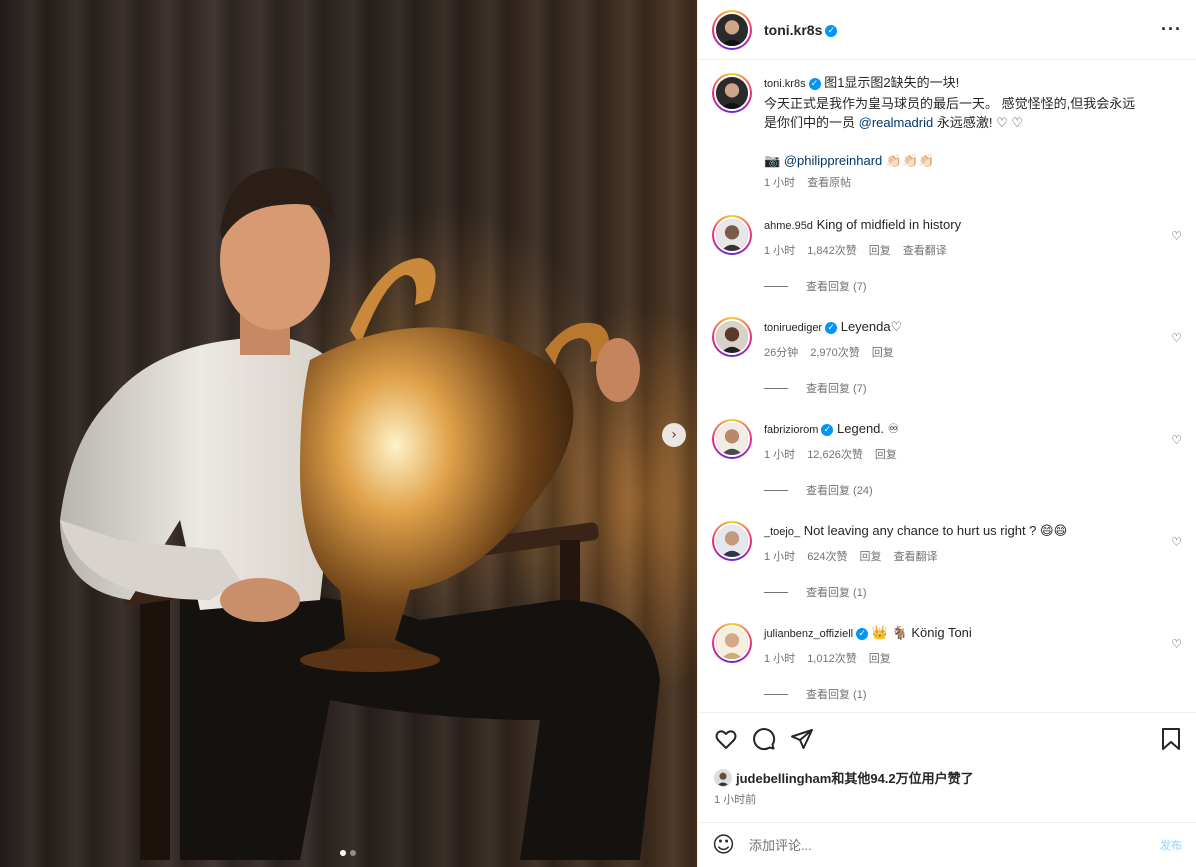 The image size is (1196, 867). Describe the element at coordinates (735, 800) in the screenshot. I see `post-timestamp: 1 小时前` at that location.